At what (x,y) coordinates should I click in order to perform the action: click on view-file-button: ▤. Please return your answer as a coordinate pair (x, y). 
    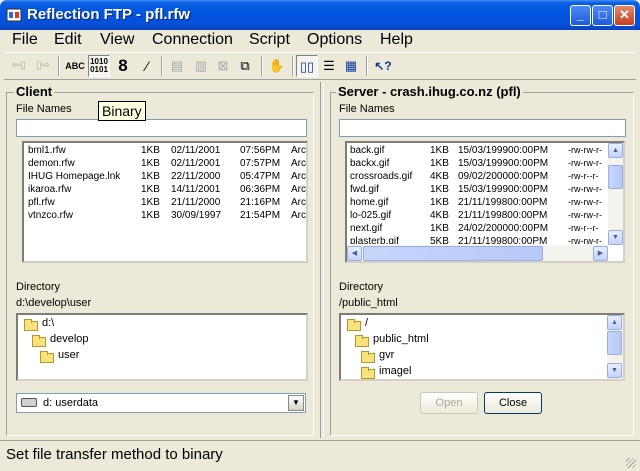
    Looking at the image, I should click on (177, 66).